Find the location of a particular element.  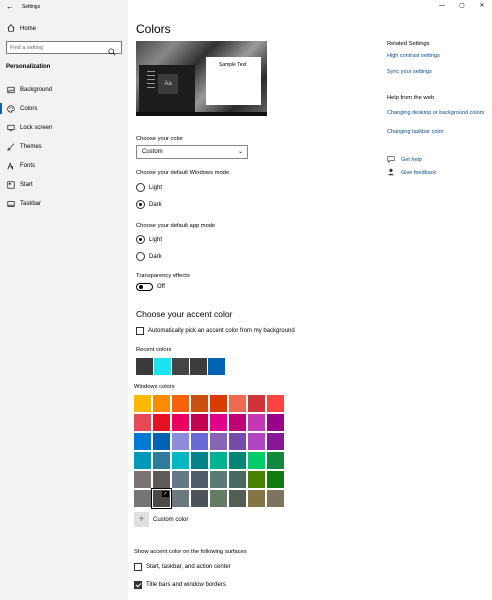

home-nav-item: Home is located at coordinates (21, 29).